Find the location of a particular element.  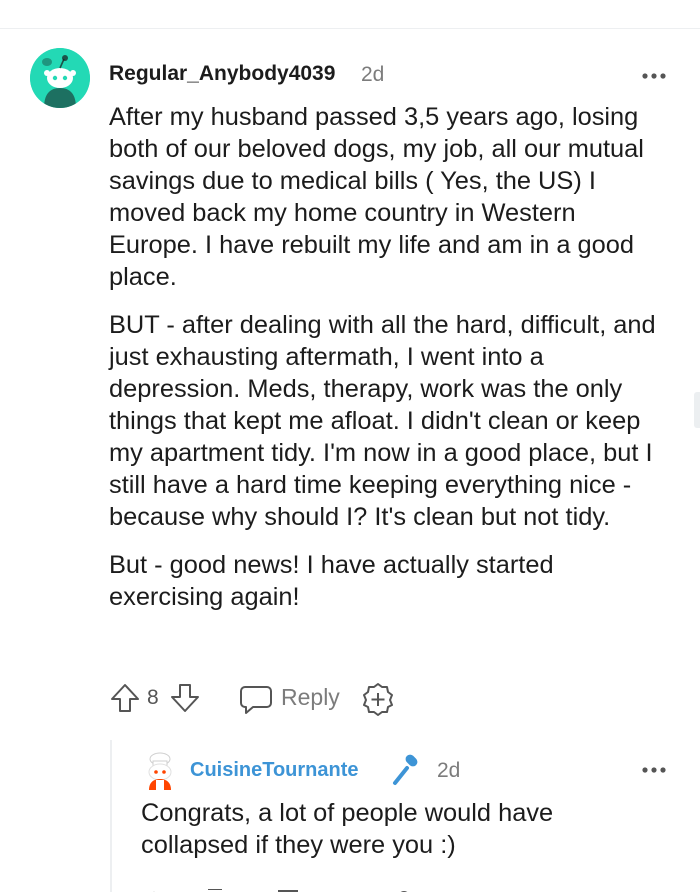

reply-avatar is located at coordinates (160, 771).